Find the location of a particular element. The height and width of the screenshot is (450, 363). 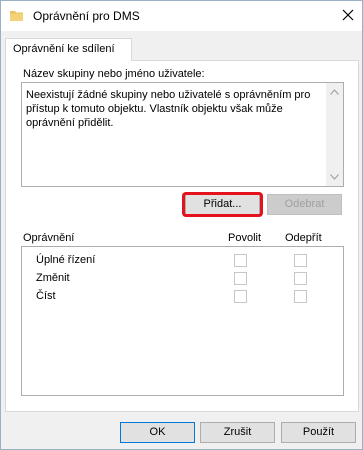

apply-button: Použít is located at coordinates (318, 432).